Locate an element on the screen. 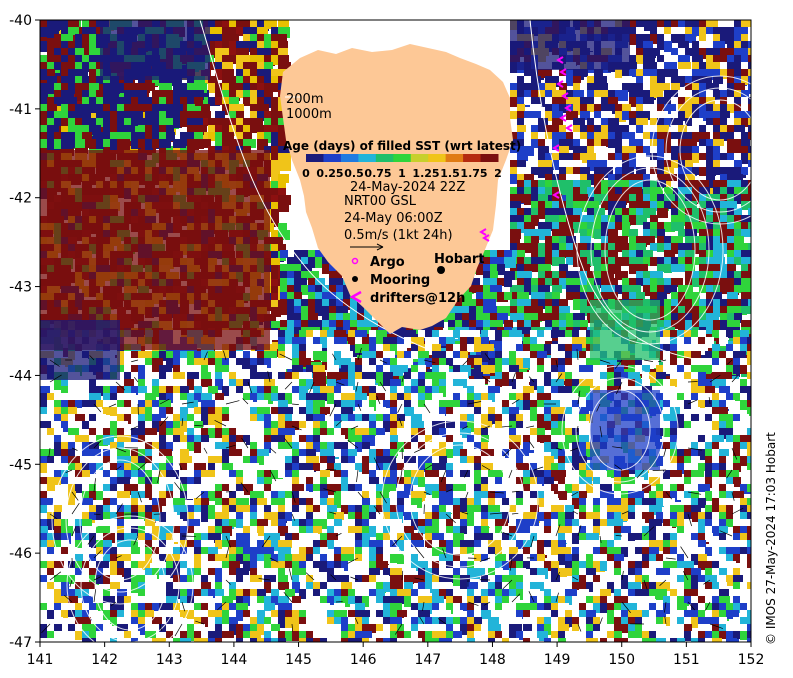 Image resolution: width=793 pixels, height=678 pixels. colorbar-tick-label: 1.5 is located at coordinates (450, 173).